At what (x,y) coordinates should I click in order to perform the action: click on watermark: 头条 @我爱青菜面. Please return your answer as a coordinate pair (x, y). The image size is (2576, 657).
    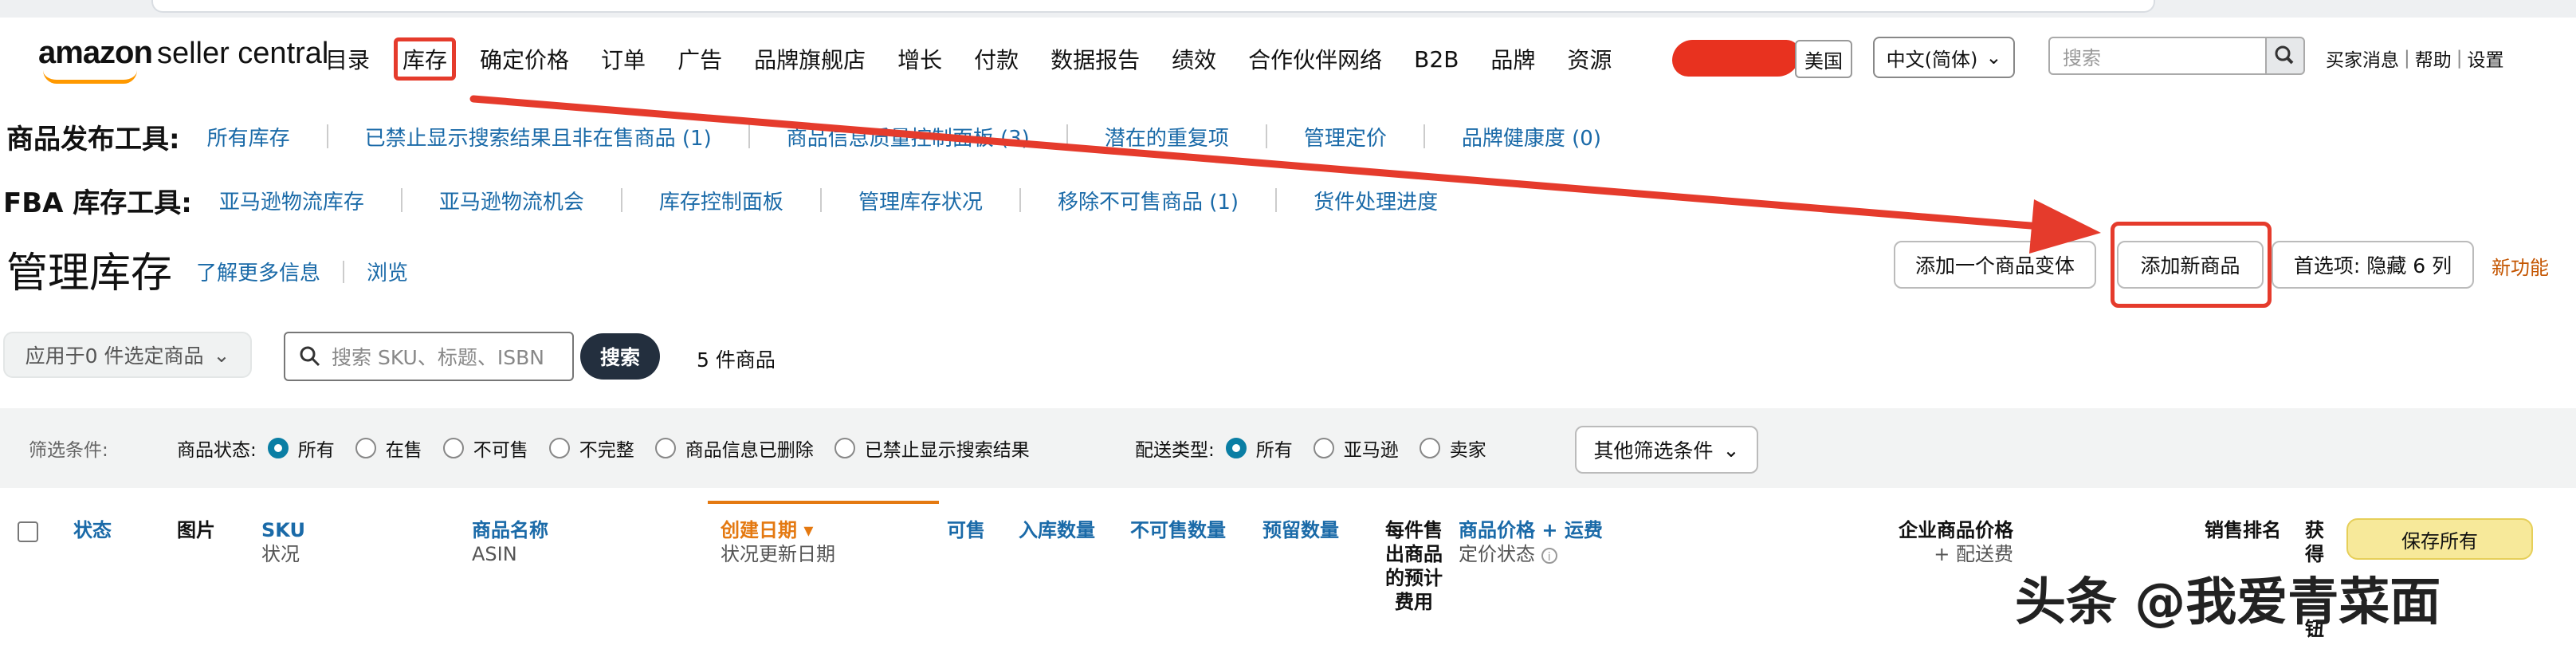
    Looking at the image, I should click on (2228, 602).